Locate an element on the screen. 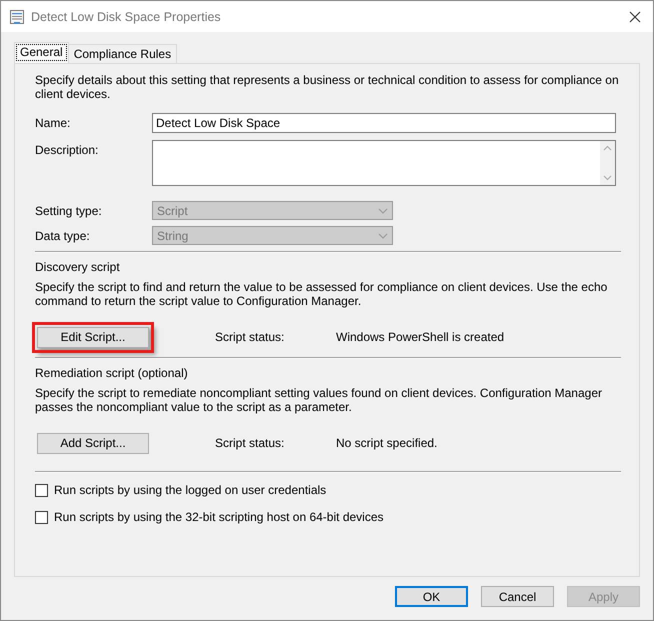  section-description: Specify the script to remediate noncompliant setting values found on client devices. Configuration Manager passes the noncompliant value to the script as a parameter. is located at coordinates (319, 400).